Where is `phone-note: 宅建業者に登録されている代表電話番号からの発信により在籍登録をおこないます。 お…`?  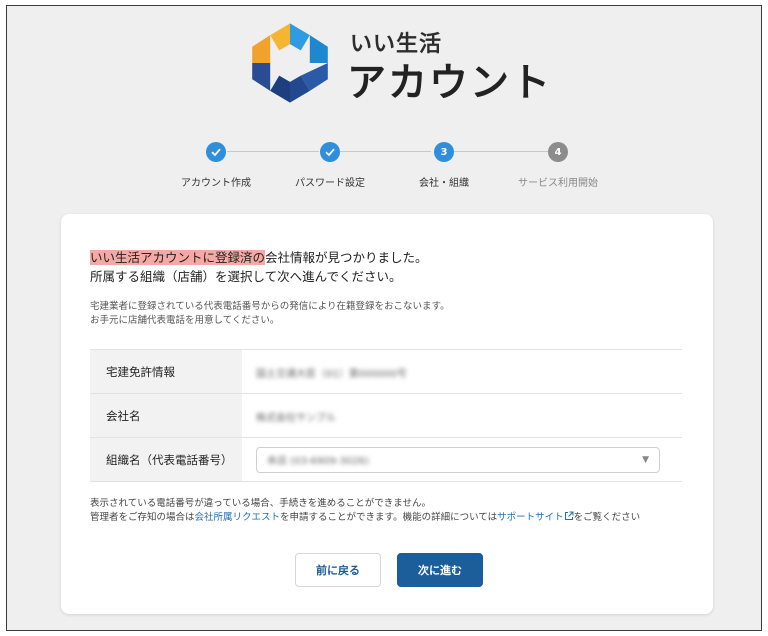
phone-note: 宅建業者に登録されている代表電話番号からの発信により在籍登録をおこないます。 お… is located at coordinates (270, 314).